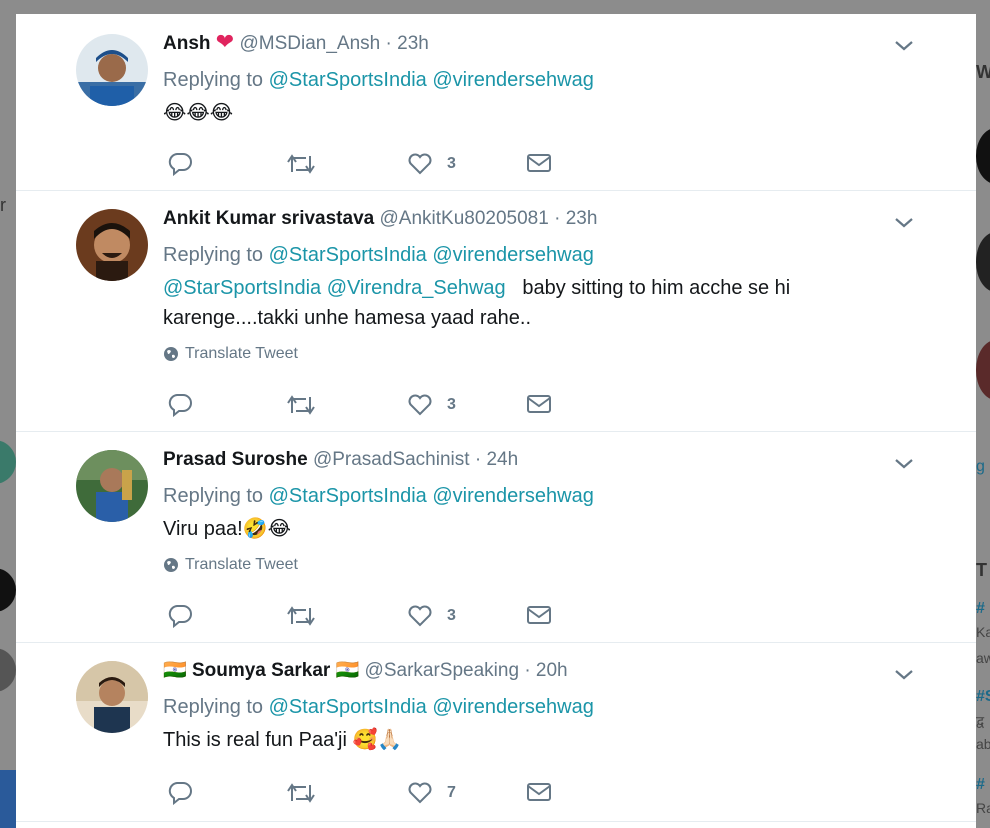 The width and height of the screenshot is (990, 828). I want to click on user-handle: @AnkitKu80205081, so click(464, 218).